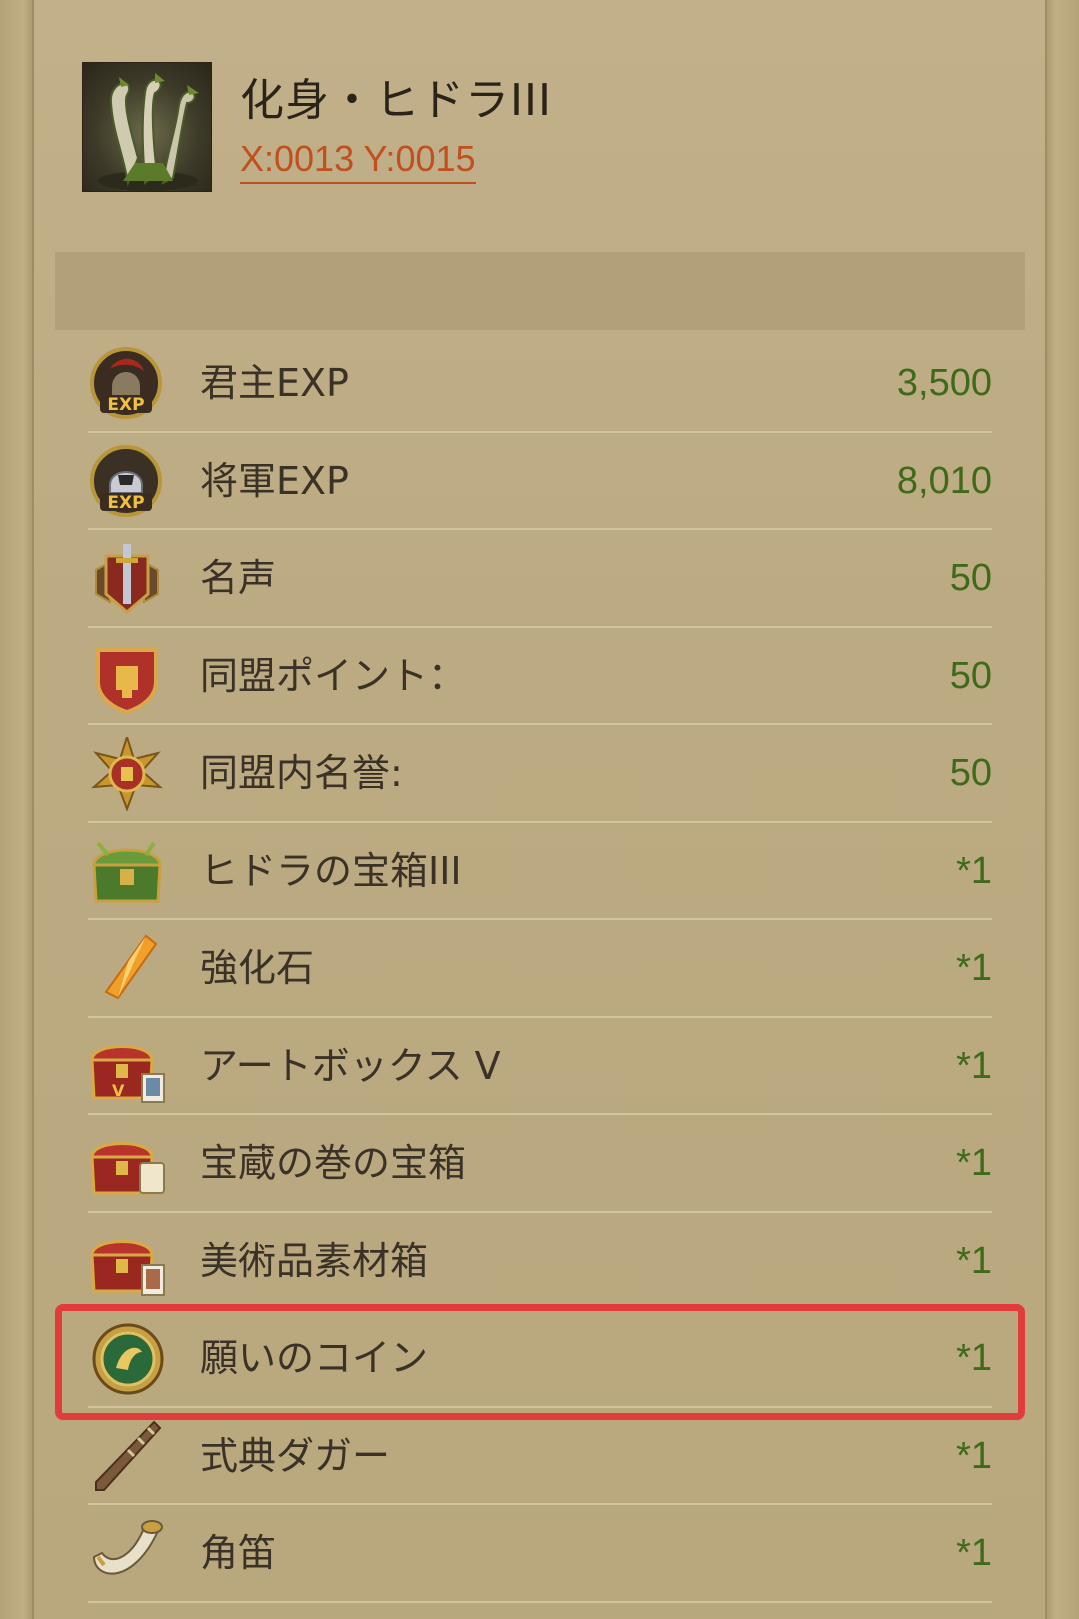 This screenshot has height=1619, width=1079. Describe the element at coordinates (540, 1359) in the screenshot. I see `list-item: 願いのコイン *1` at that location.